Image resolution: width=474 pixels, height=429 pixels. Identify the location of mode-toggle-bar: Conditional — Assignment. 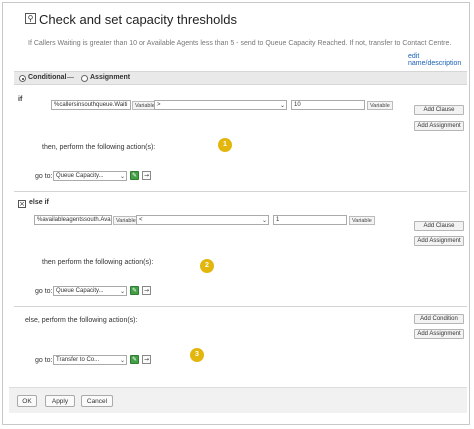
(240, 78).